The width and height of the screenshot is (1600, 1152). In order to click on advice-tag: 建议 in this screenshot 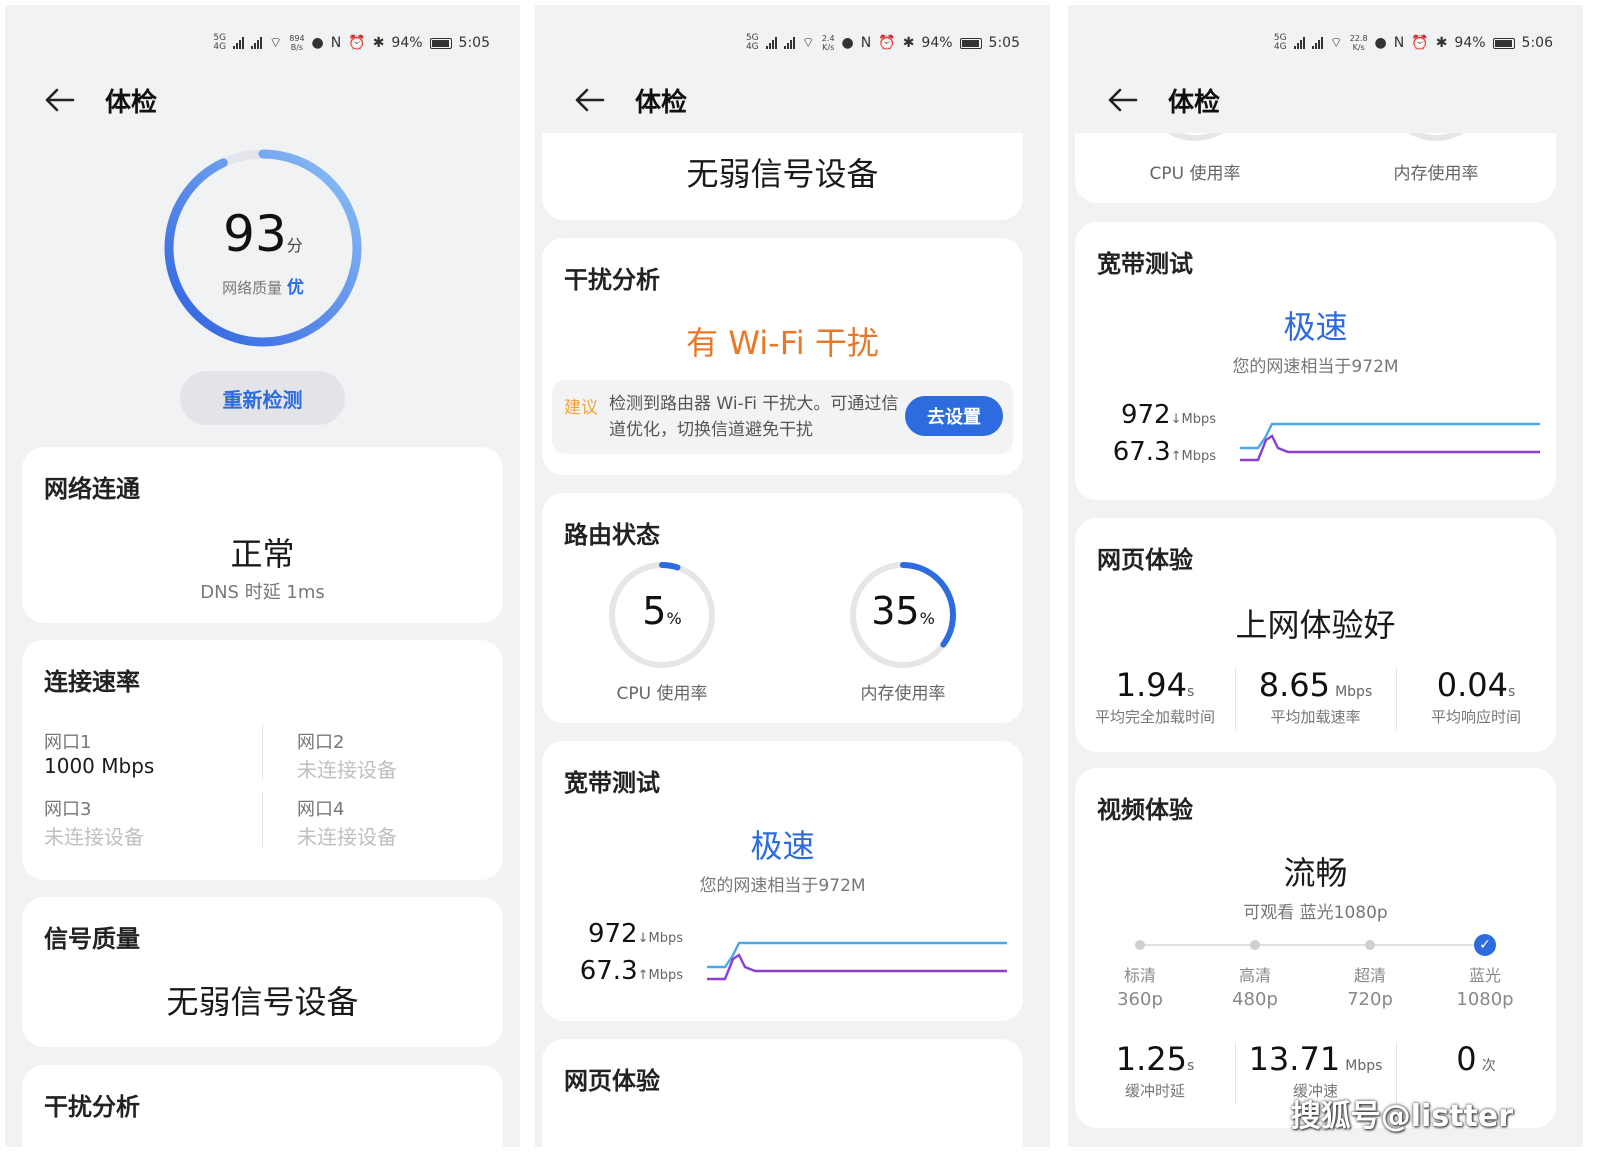, I will do `click(581, 408)`.